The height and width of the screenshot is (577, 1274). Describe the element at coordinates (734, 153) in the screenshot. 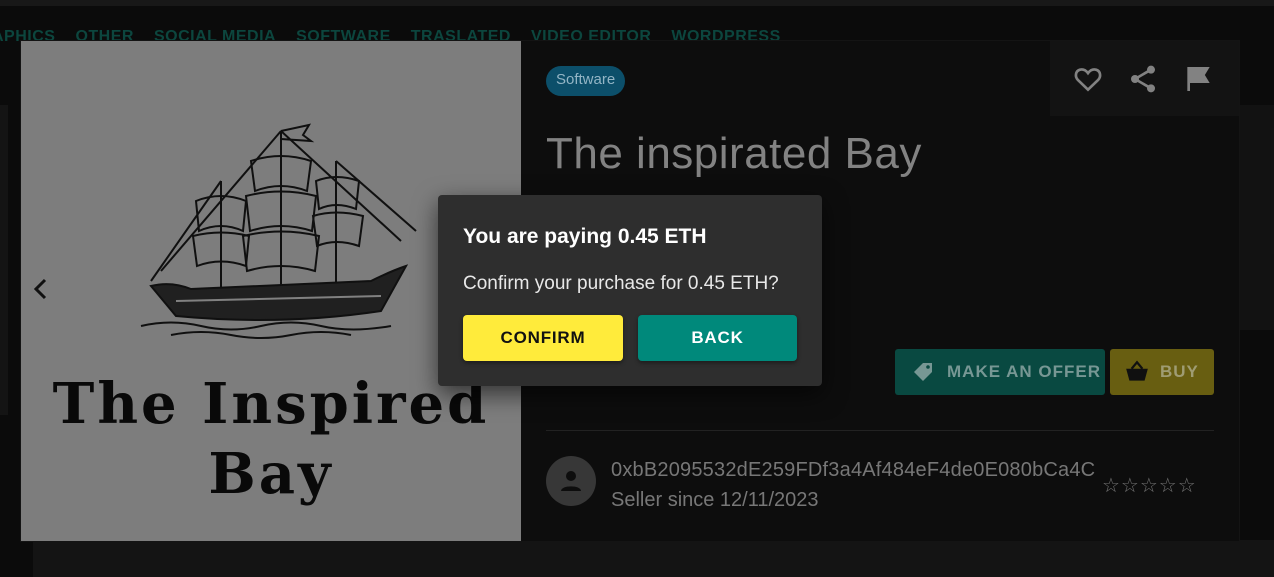

I see `product-title: The inspirated Bay` at that location.